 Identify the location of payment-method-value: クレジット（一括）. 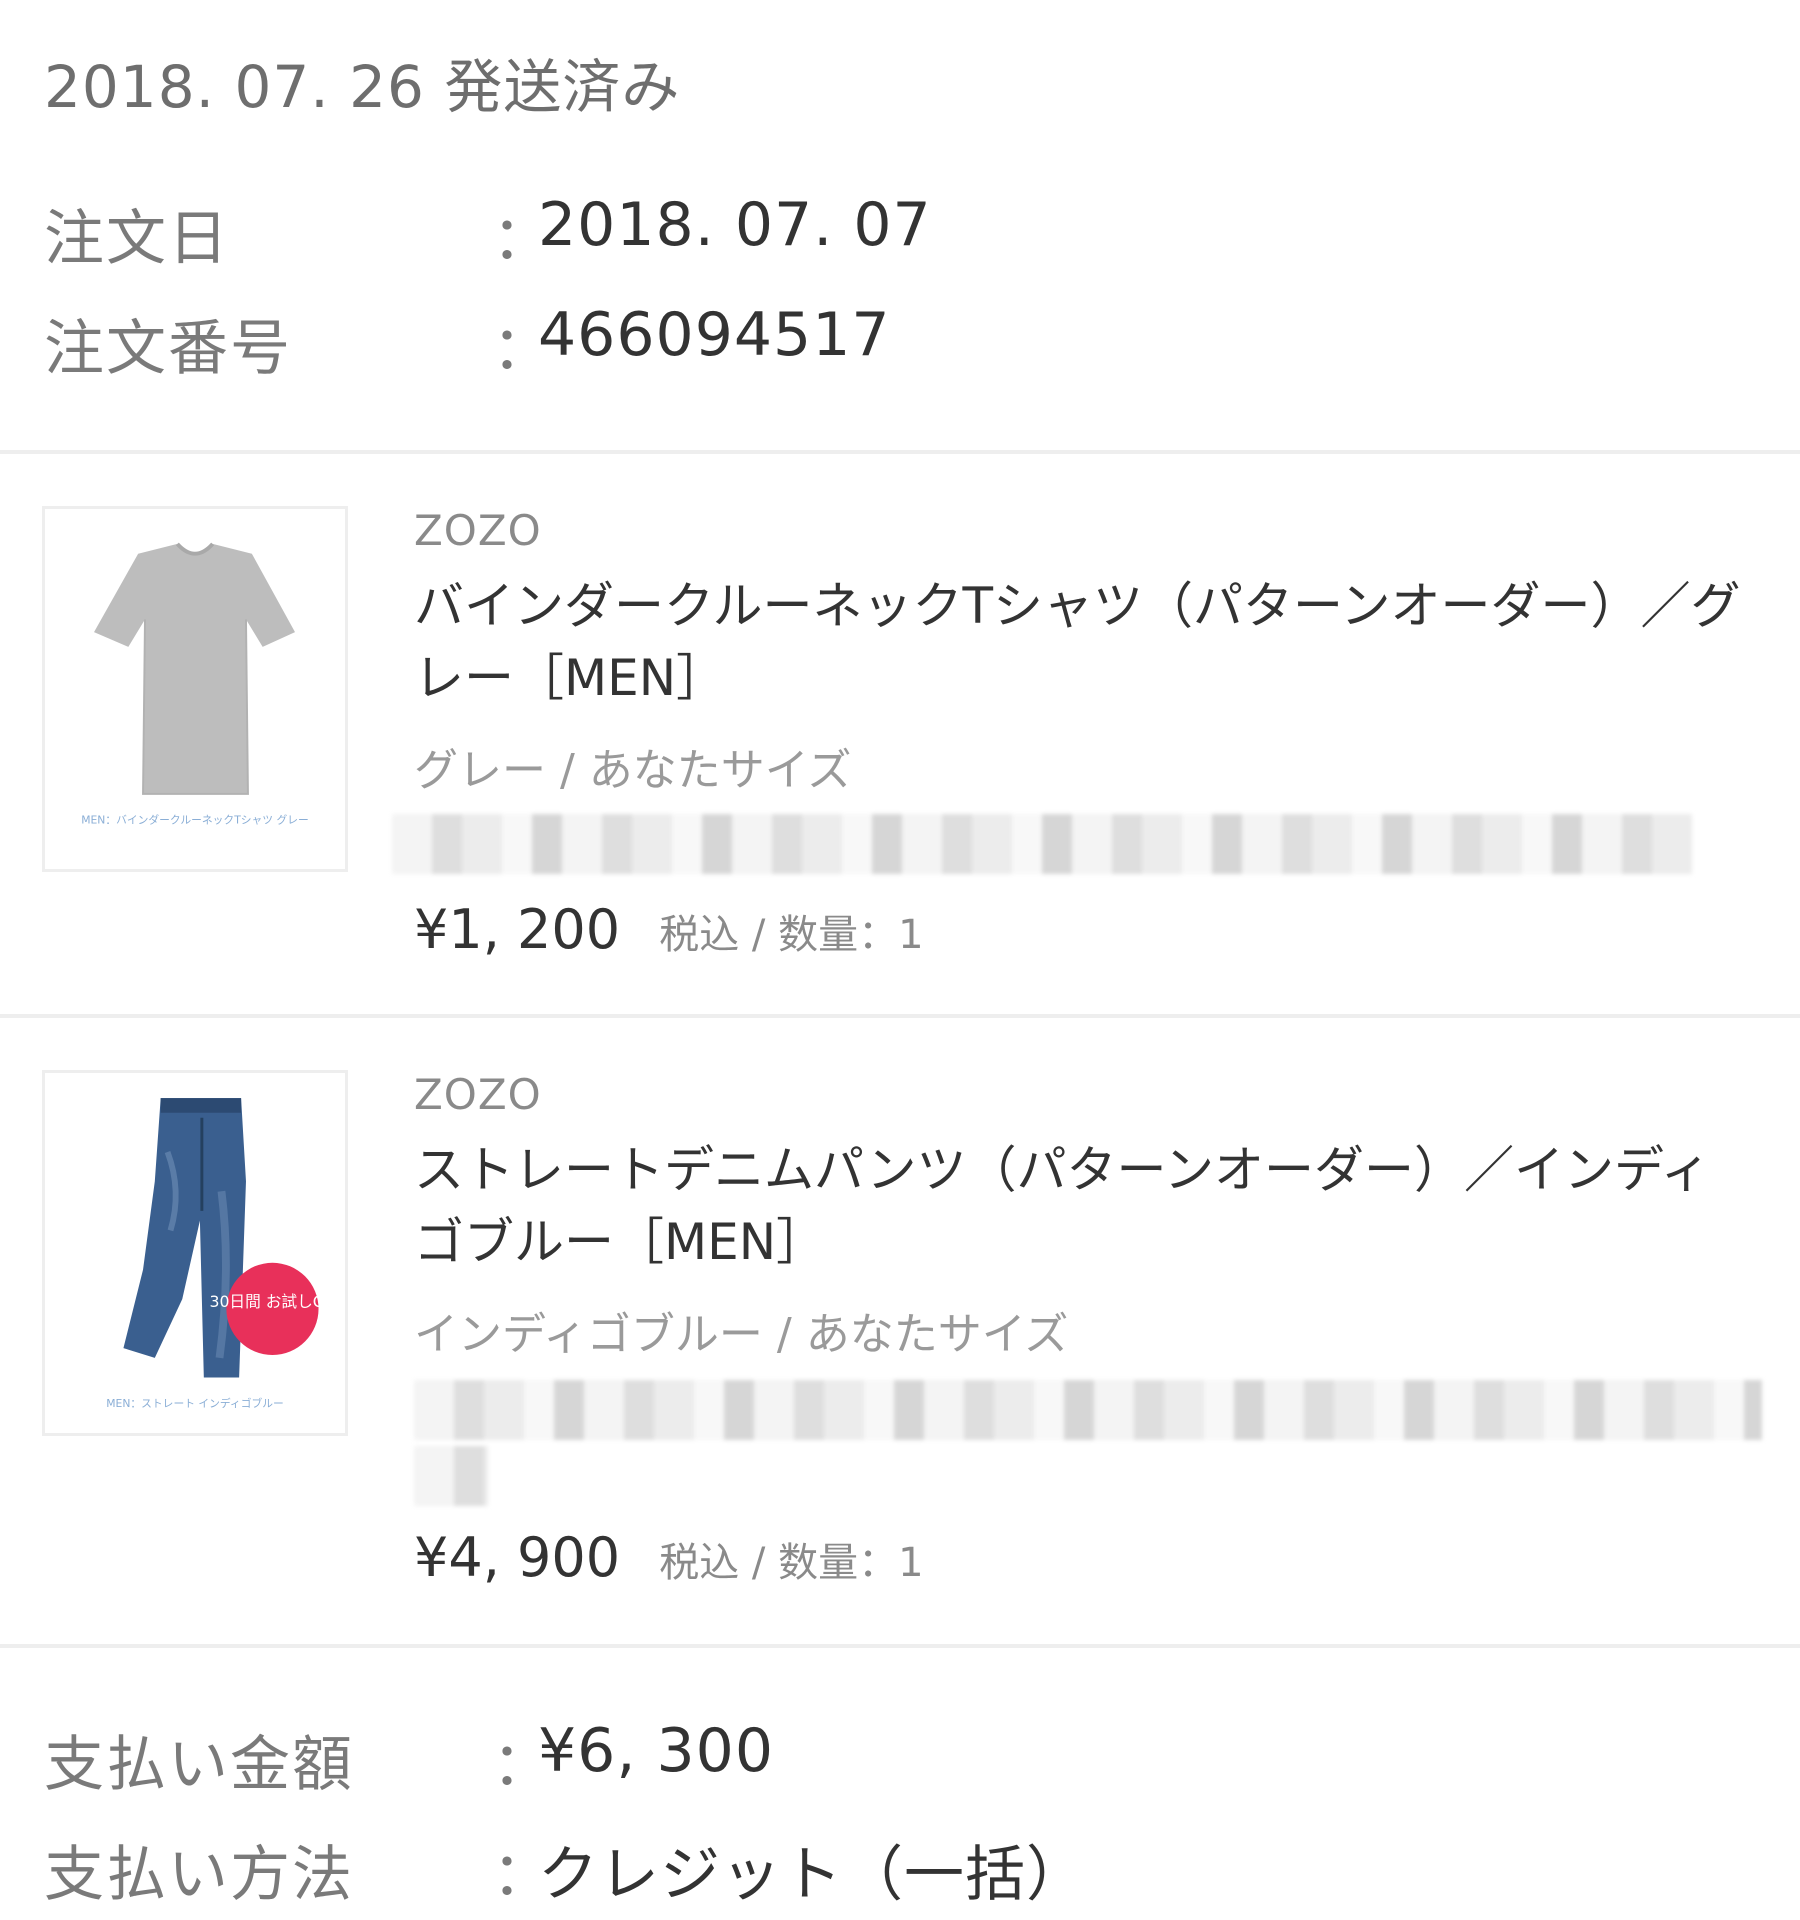
(812, 1875).